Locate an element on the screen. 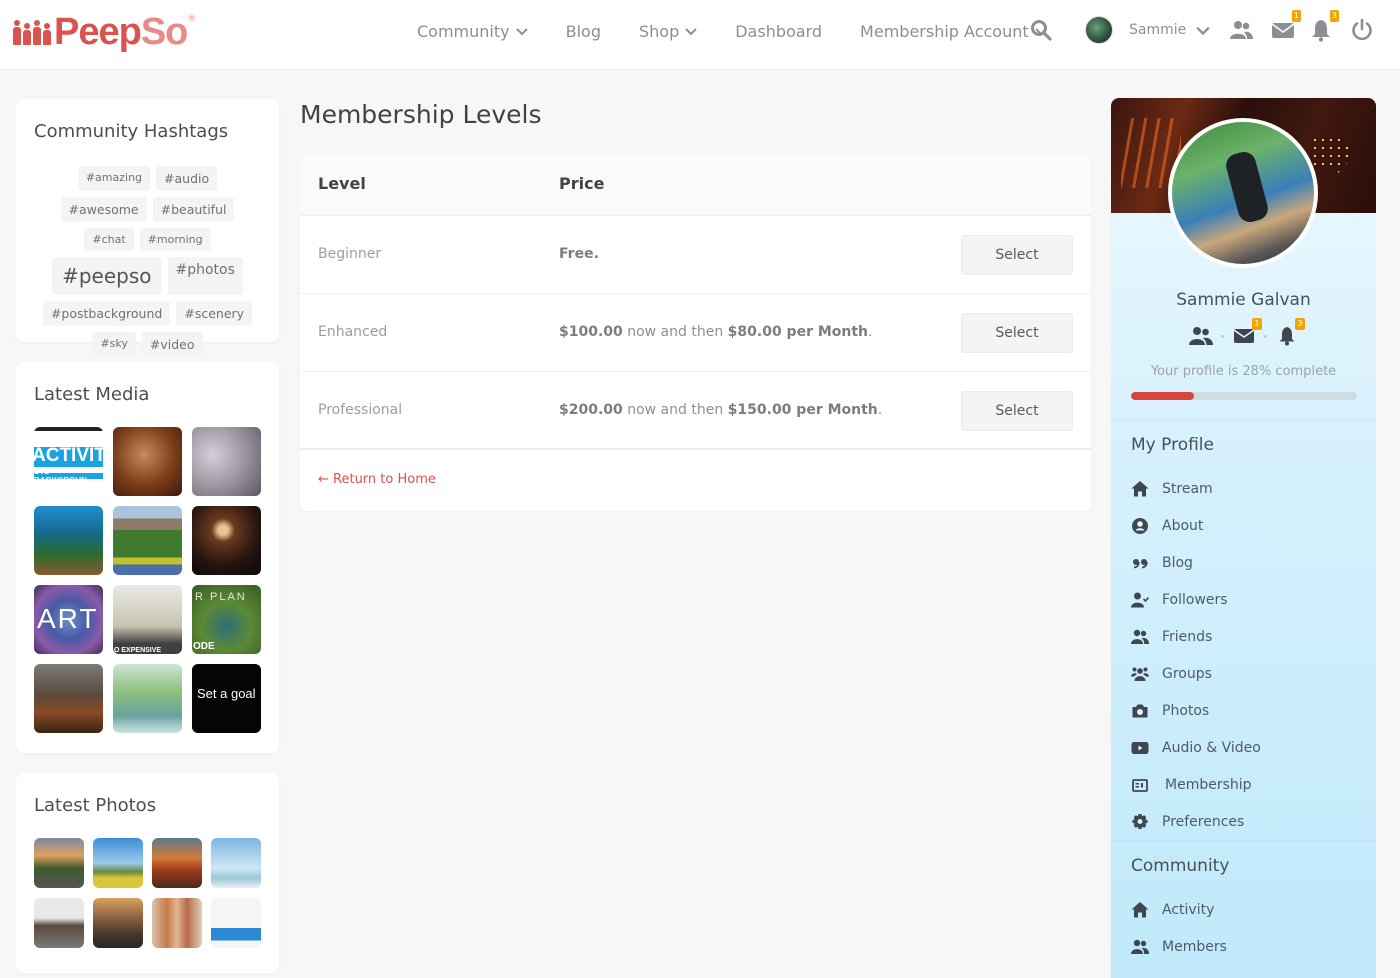 Image resolution: width=1400 pixels, height=978 pixels. menu-item-label: Activity is located at coordinates (1188, 909).